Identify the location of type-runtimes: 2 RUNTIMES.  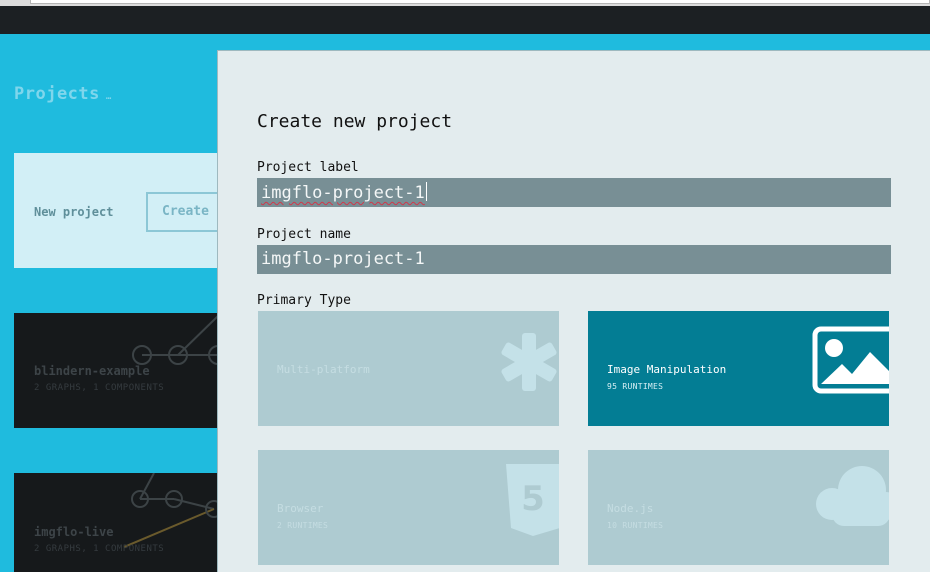
(303, 525).